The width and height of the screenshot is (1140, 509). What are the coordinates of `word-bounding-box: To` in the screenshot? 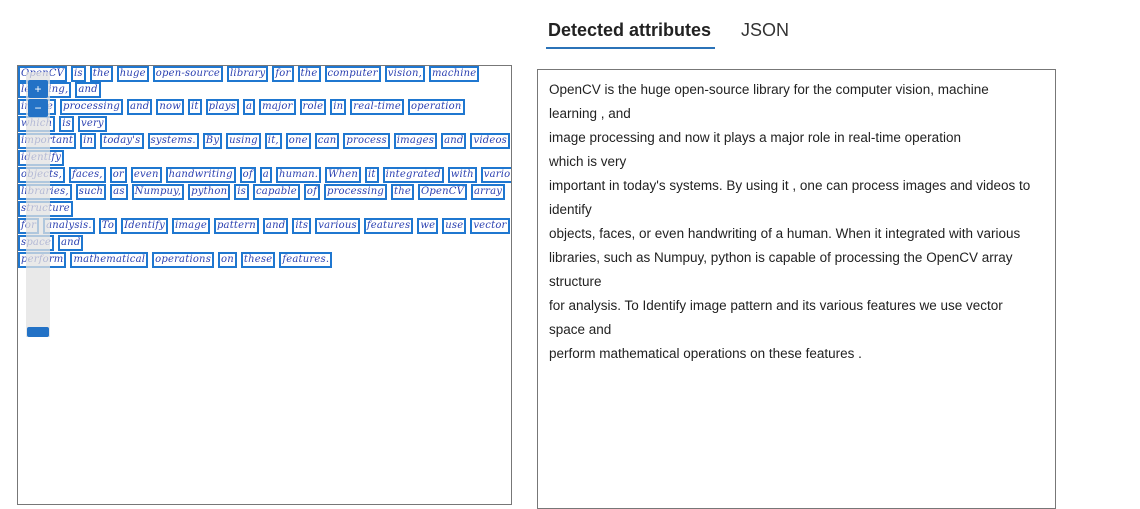 It's located at (108, 226).